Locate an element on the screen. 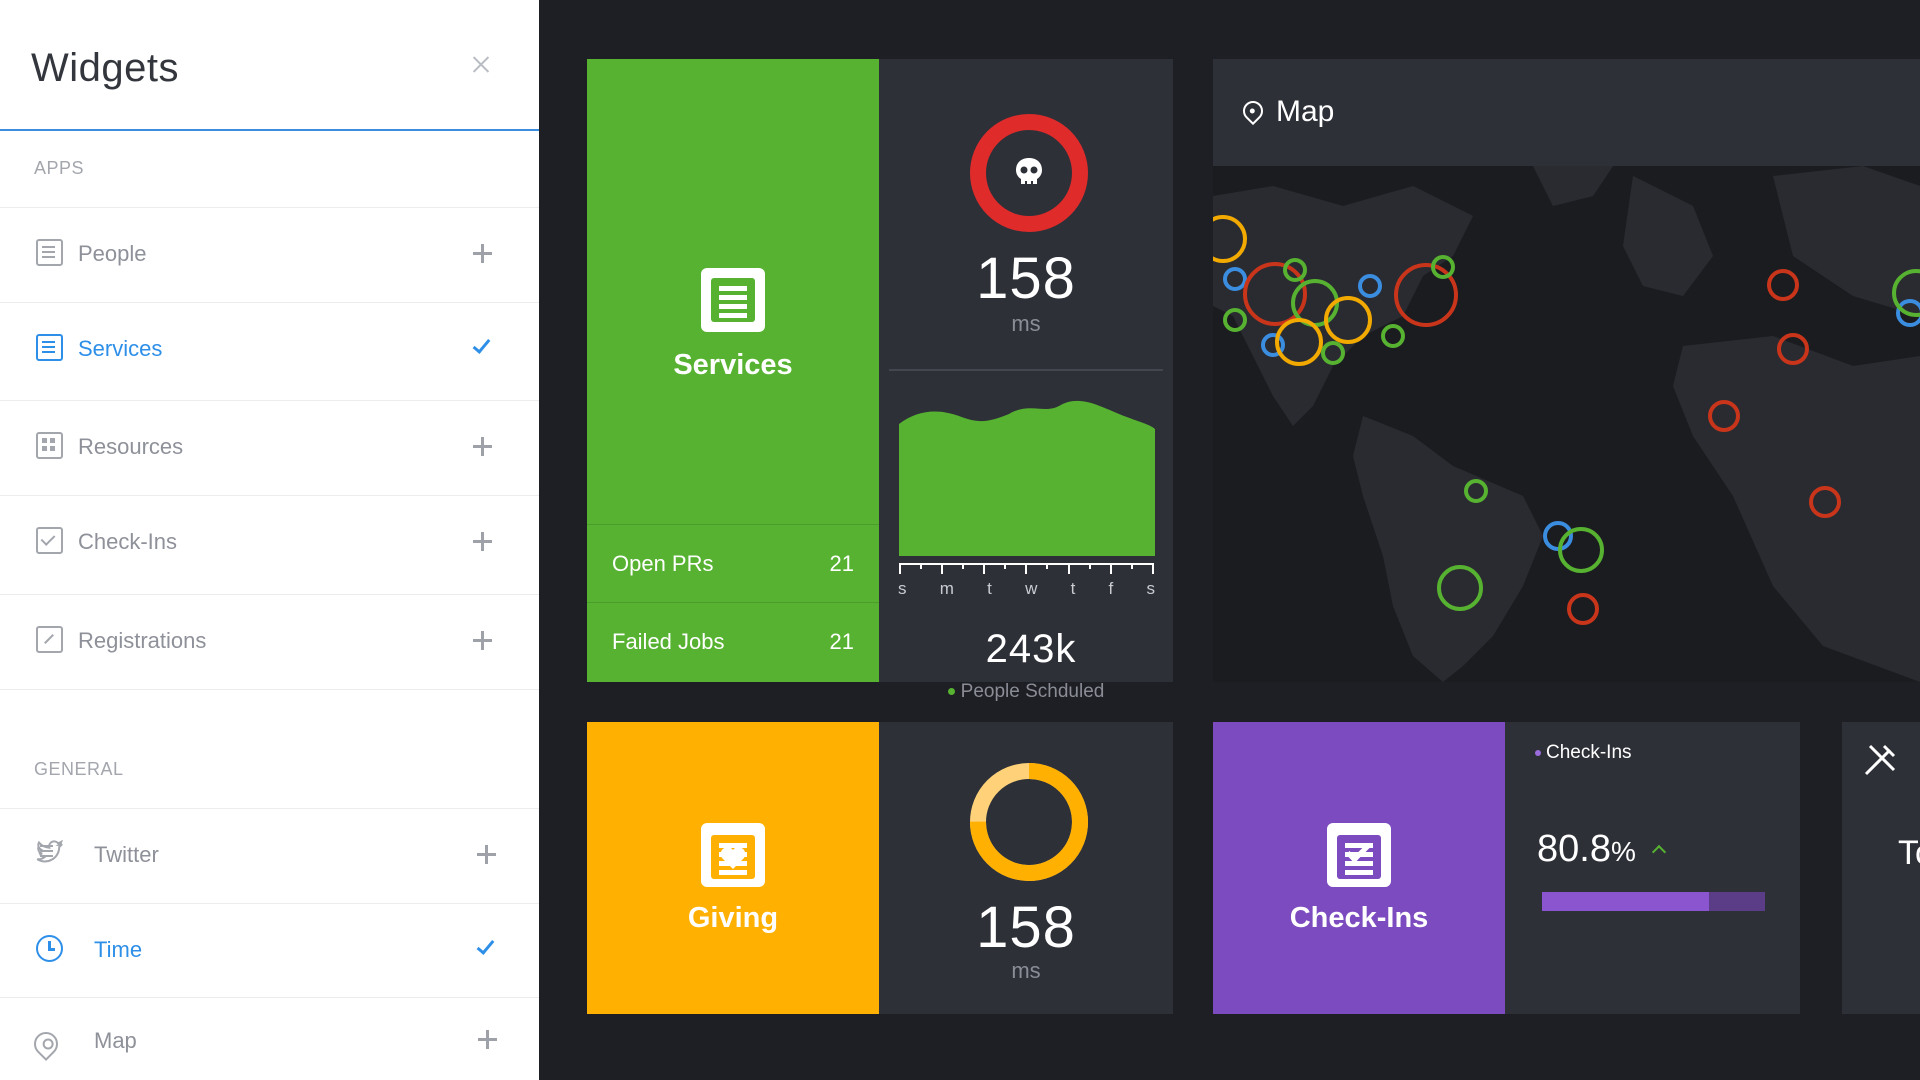 The height and width of the screenshot is (1080, 1920). sidebar-item-label: Twitter is located at coordinates (126, 854).